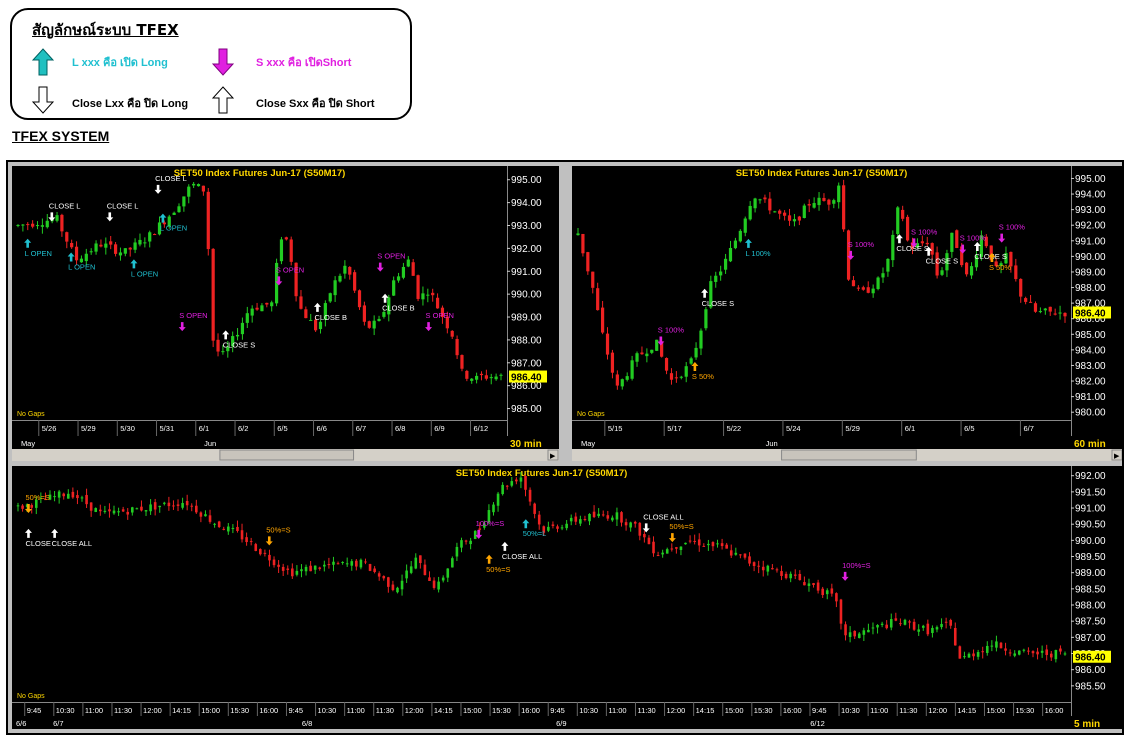 This screenshot has width=1130, height=741. What do you see at coordinates (1090, 382) in the screenshot?
I see `y-tick-label: 982.00` at bounding box center [1090, 382].